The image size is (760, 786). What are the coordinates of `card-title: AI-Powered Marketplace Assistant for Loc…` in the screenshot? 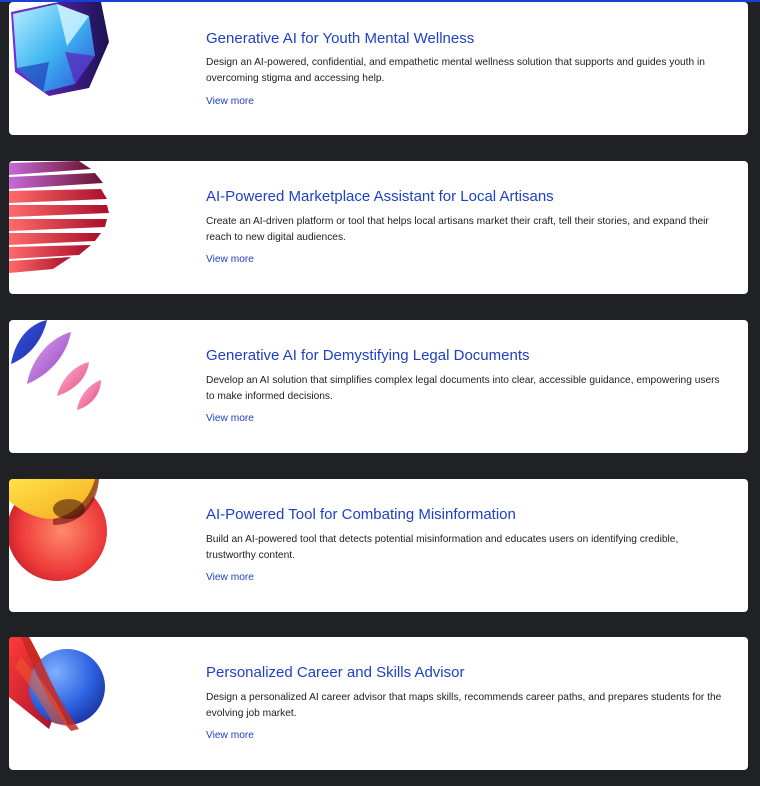 It's located at (380, 196).